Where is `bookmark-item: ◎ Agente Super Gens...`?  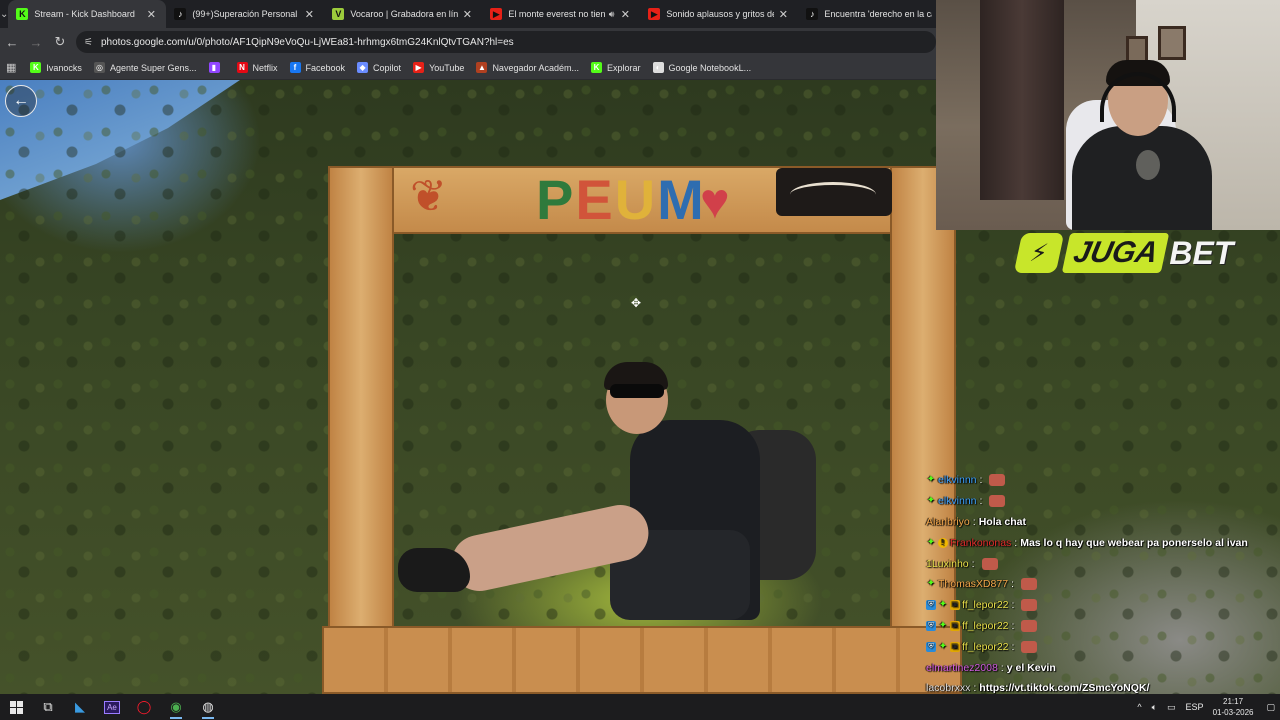 bookmark-item: ◎ Agente Super Gens... is located at coordinates (145, 67).